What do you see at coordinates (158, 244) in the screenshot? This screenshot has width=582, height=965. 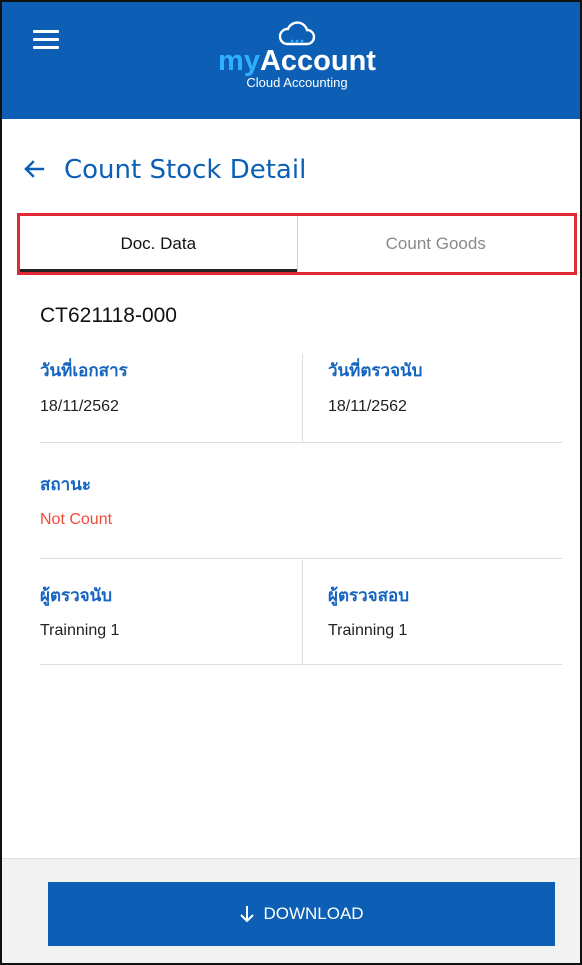 I see `tab-doc-data: Doc. Data` at bounding box center [158, 244].